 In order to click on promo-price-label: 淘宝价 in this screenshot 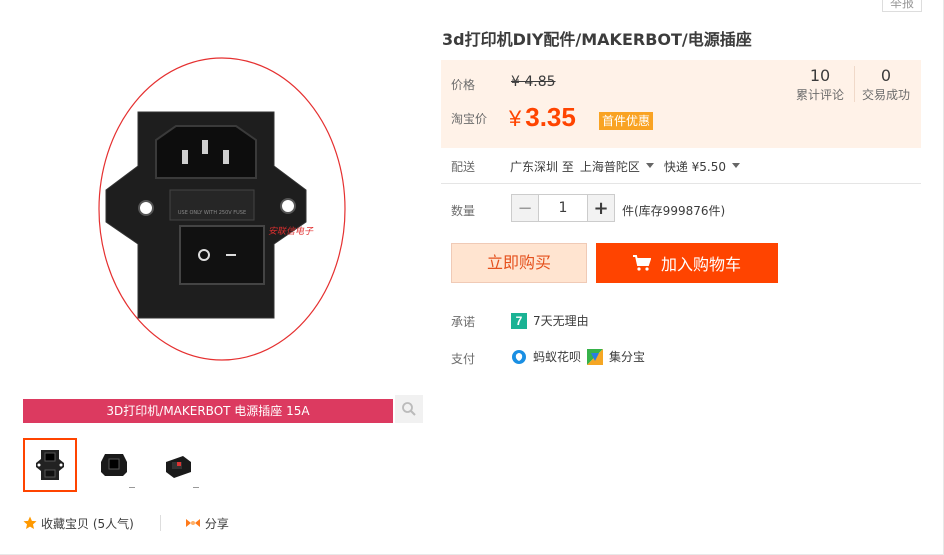, I will do `click(469, 119)`.